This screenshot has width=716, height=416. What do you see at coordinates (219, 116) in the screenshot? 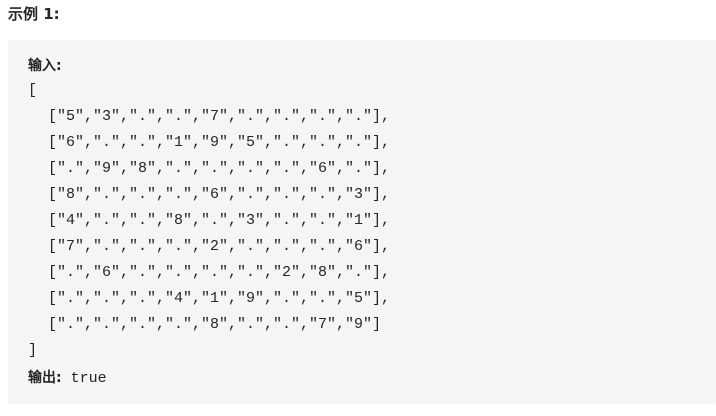
I see `board-row-1: ["5","3",".",".","7",".",".",".","."],` at bounding box center [219, 116].